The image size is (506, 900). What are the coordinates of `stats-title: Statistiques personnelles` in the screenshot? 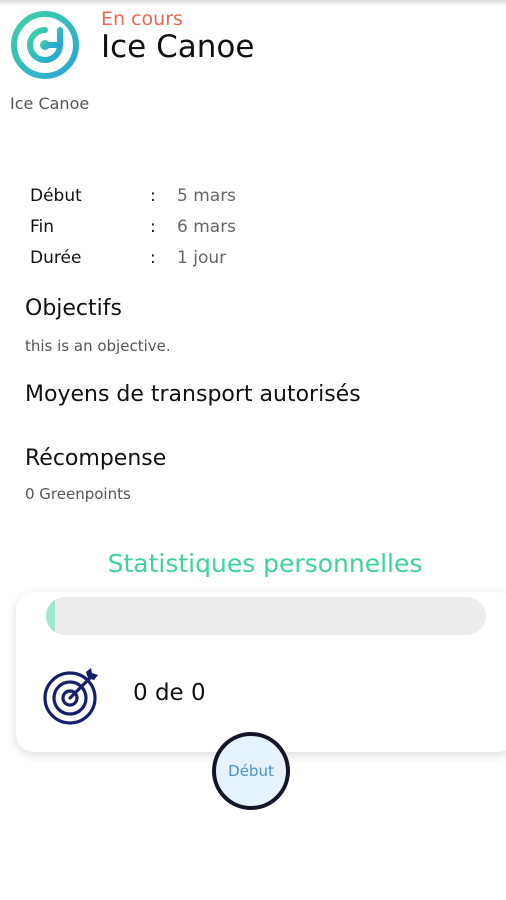 It's located at (265, 563).